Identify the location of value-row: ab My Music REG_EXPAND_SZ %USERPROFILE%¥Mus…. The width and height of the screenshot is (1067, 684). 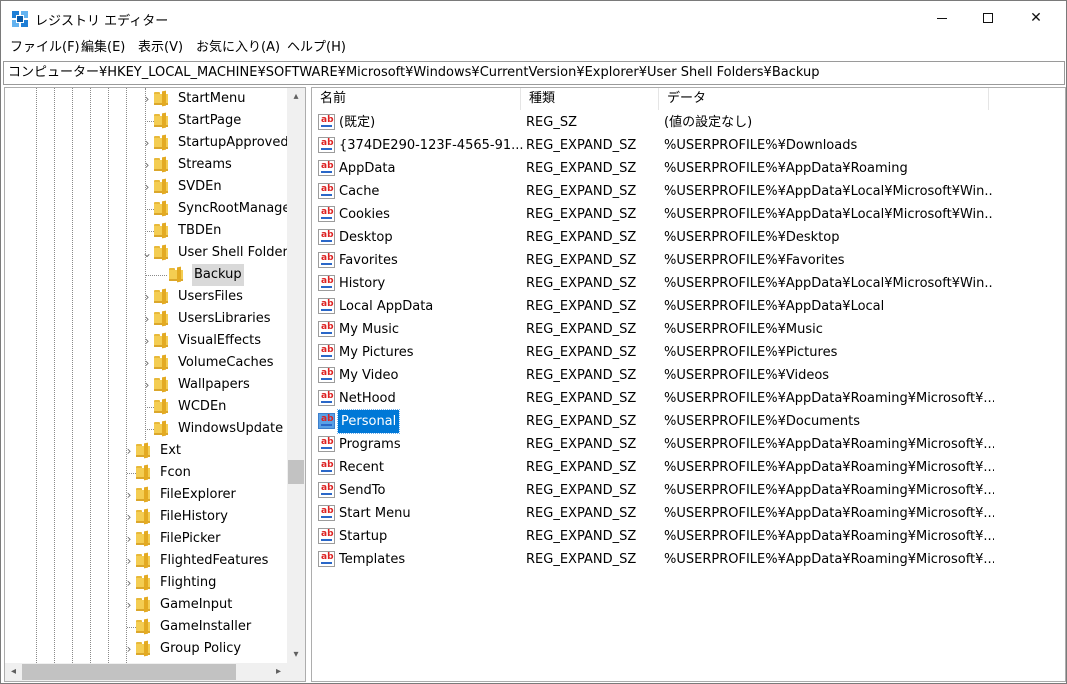
(662, 329).